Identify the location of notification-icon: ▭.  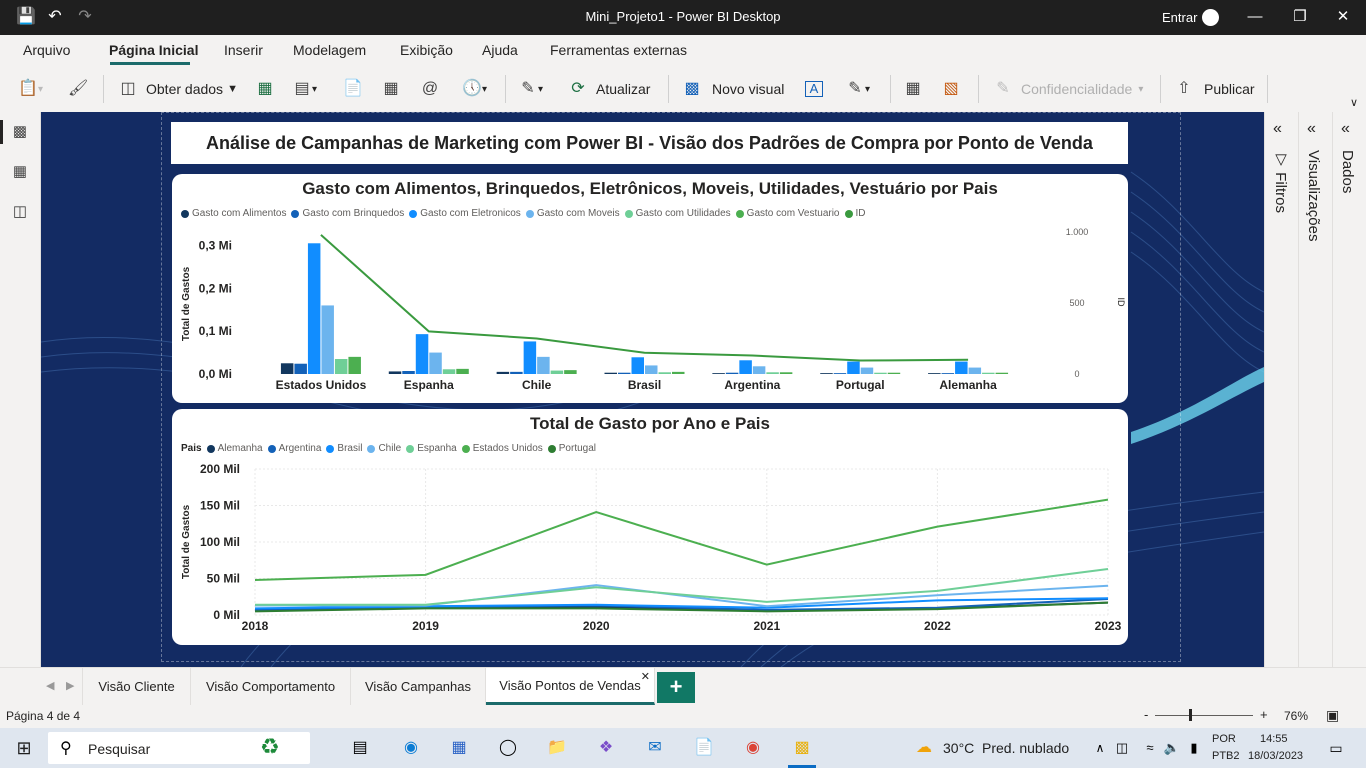
(1336, 748).